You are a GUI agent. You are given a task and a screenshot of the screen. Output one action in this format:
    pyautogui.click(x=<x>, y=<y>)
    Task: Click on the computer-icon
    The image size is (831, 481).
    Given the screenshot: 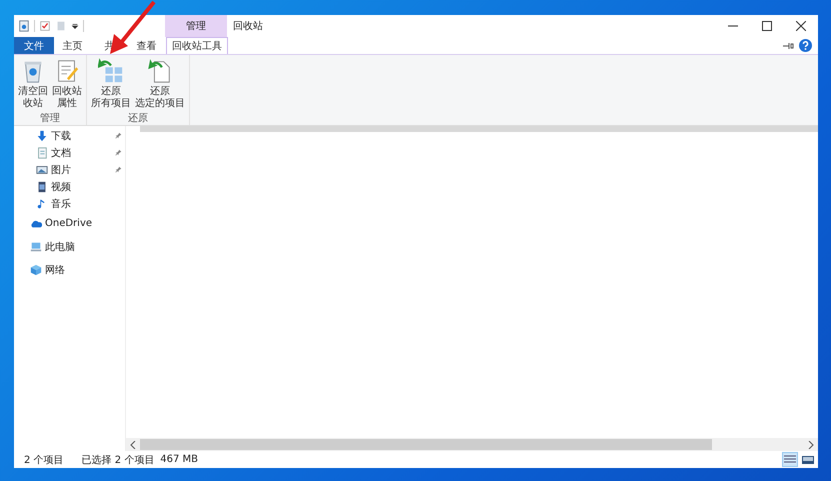 What is the action you would take?
    pyautogui.click(x=36, y=246)
    